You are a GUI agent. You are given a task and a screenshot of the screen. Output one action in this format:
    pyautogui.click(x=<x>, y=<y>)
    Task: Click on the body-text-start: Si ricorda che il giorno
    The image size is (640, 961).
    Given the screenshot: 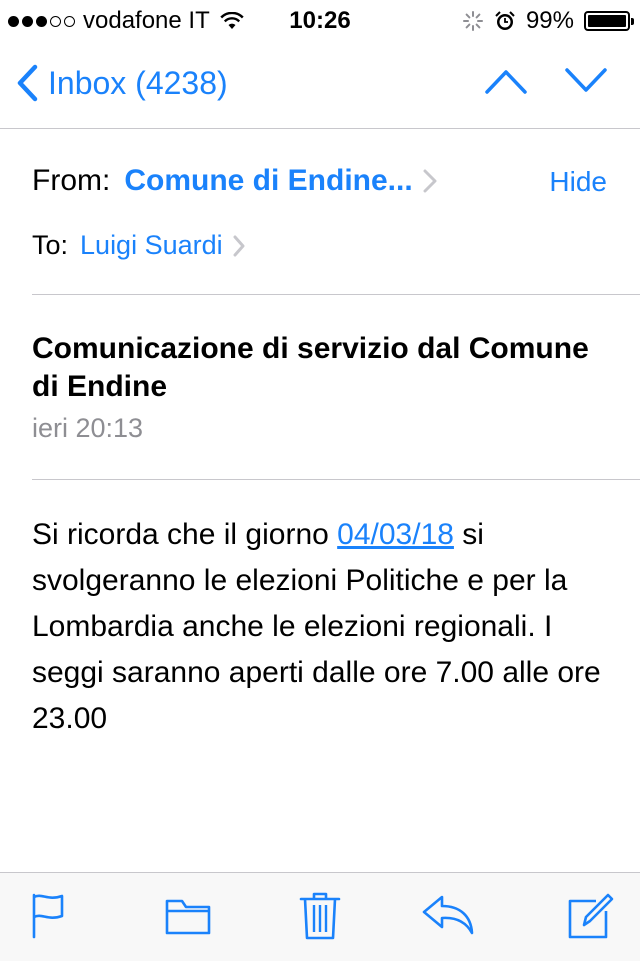 What is the action you would take?
    pyautogui.click(x=185, y=534)
    